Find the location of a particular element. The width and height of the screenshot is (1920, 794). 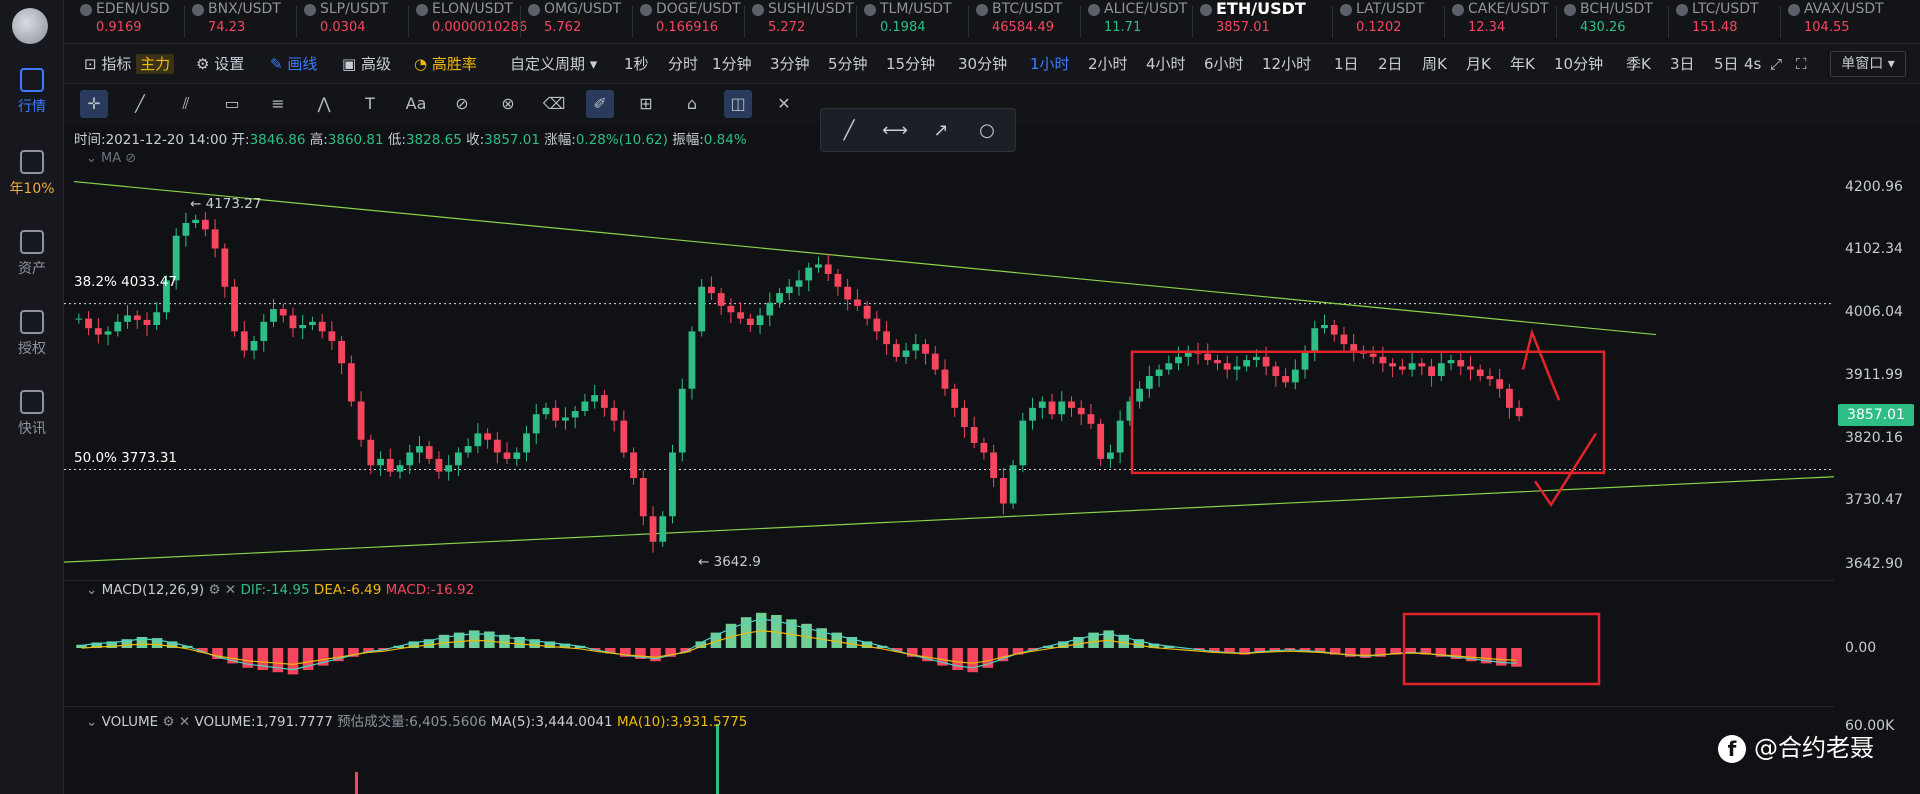

ticker-item: ALICE/USDT 11.71 is located at coordinates (1136, 21).